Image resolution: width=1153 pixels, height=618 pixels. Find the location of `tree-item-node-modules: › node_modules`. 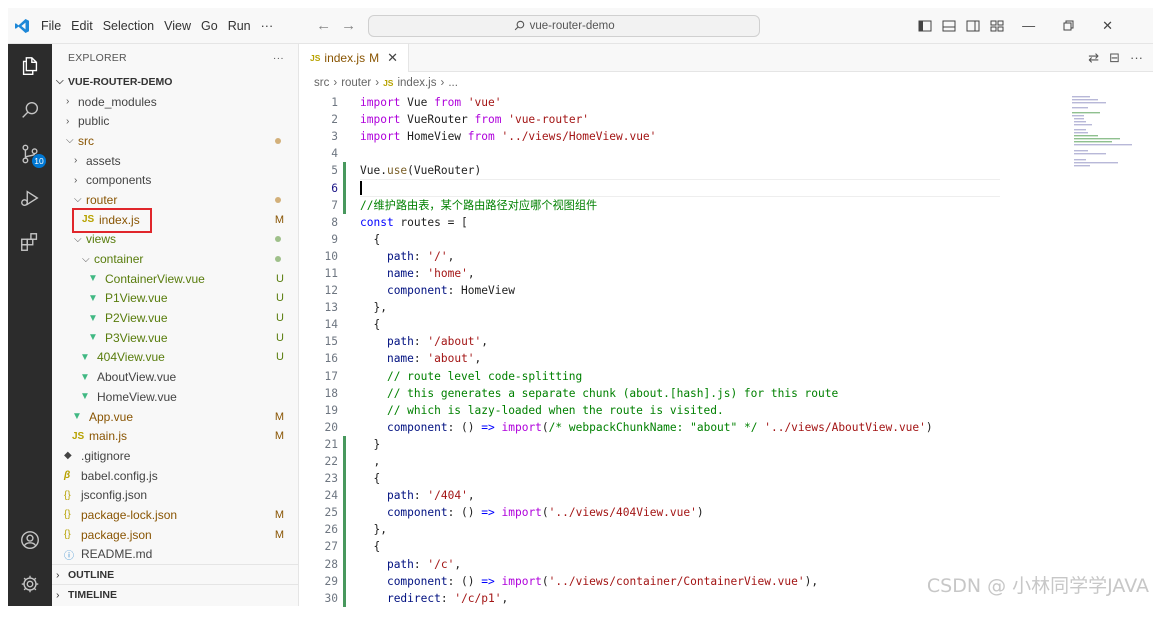

tree-item-node-modules: › node_modules is located at coordinates (175, 102).